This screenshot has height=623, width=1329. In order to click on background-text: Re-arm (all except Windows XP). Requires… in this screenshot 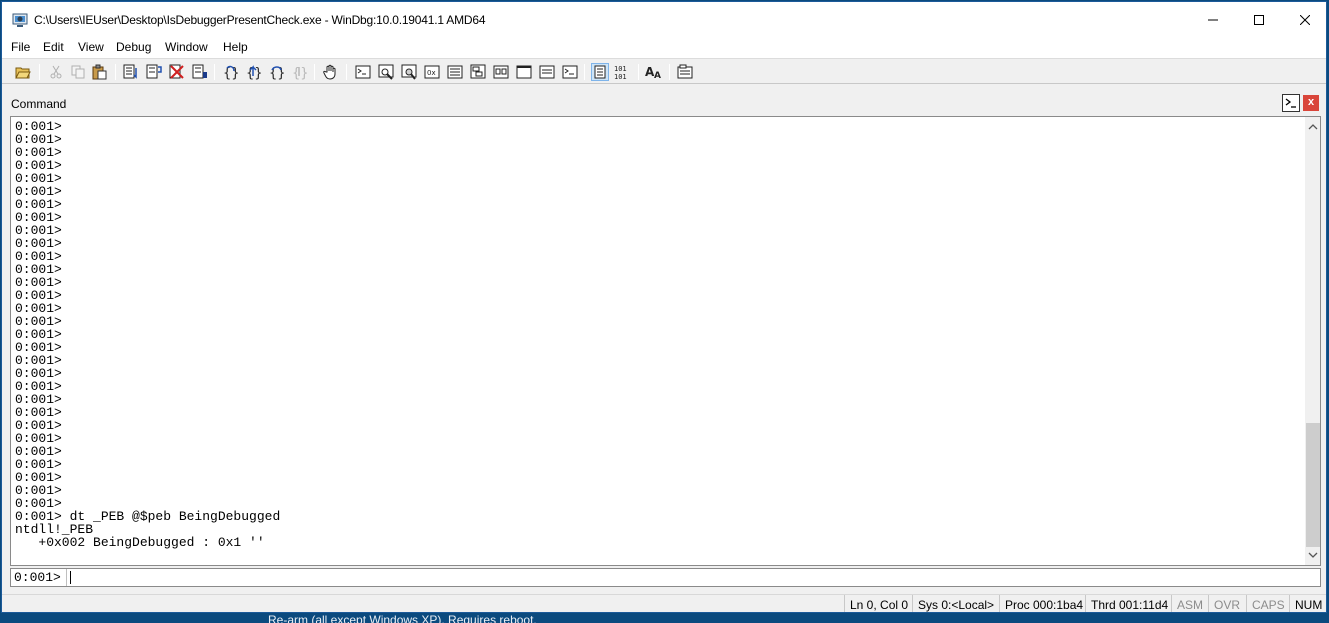, I will do `click(402, 618)`.